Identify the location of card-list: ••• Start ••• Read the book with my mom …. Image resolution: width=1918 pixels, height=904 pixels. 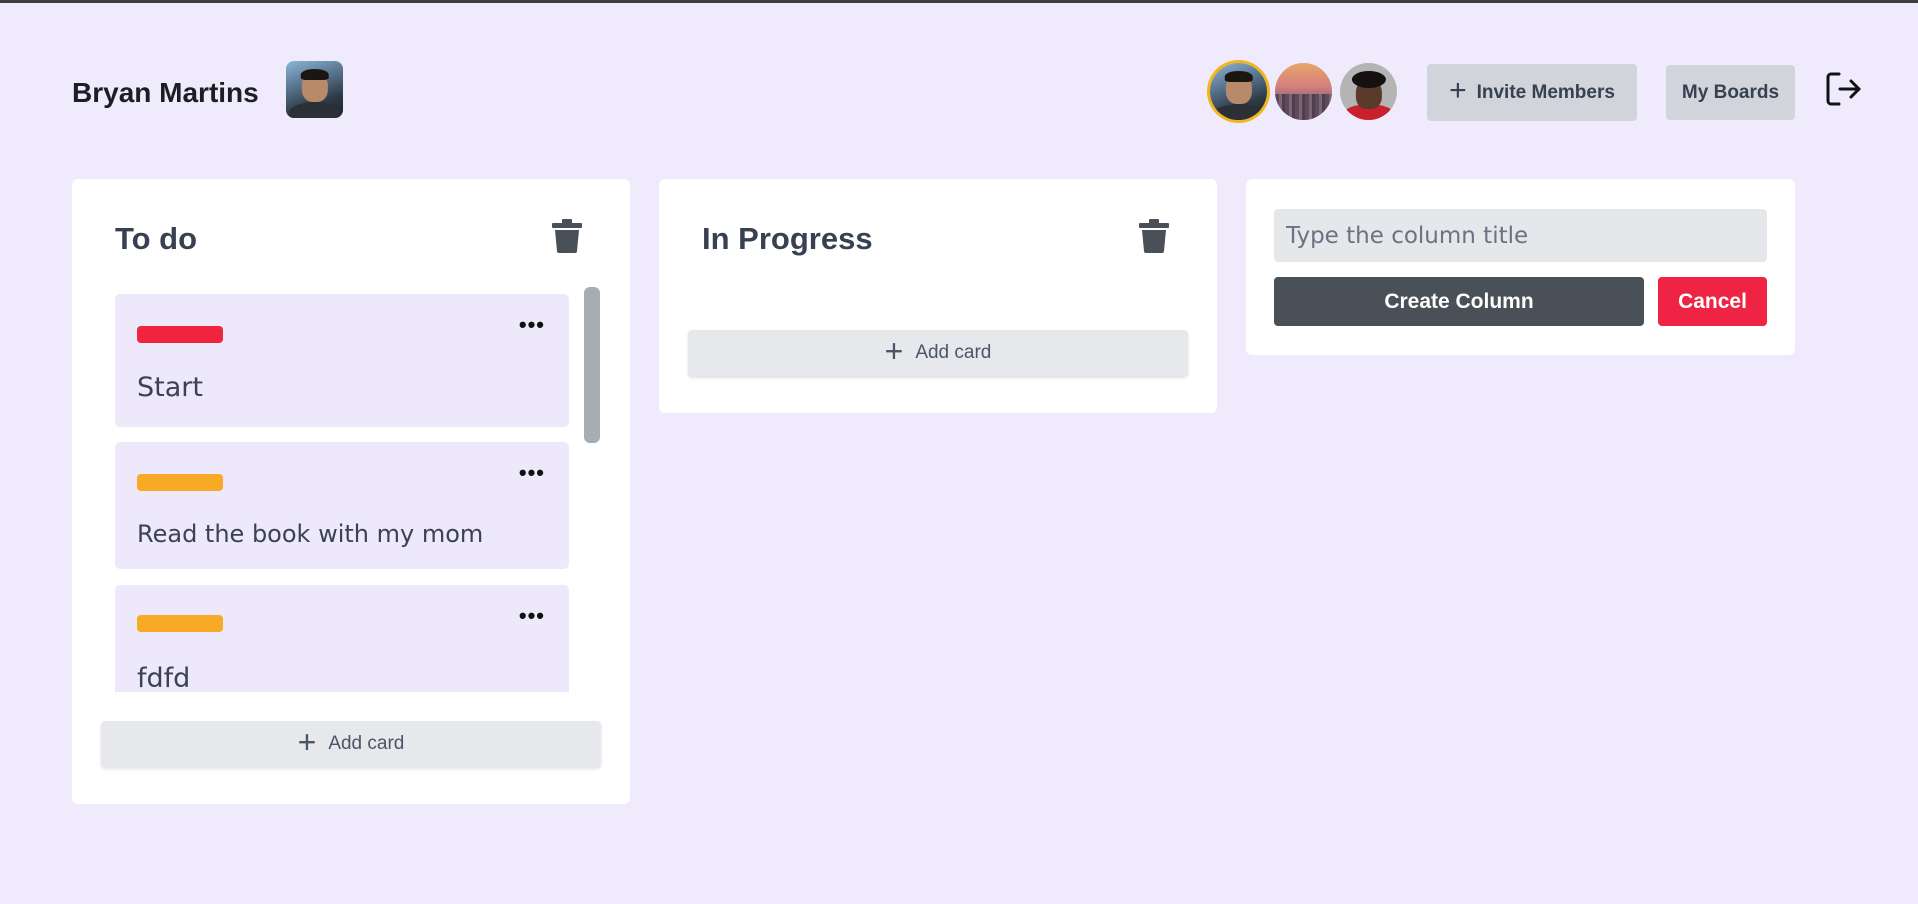
(342, 493).